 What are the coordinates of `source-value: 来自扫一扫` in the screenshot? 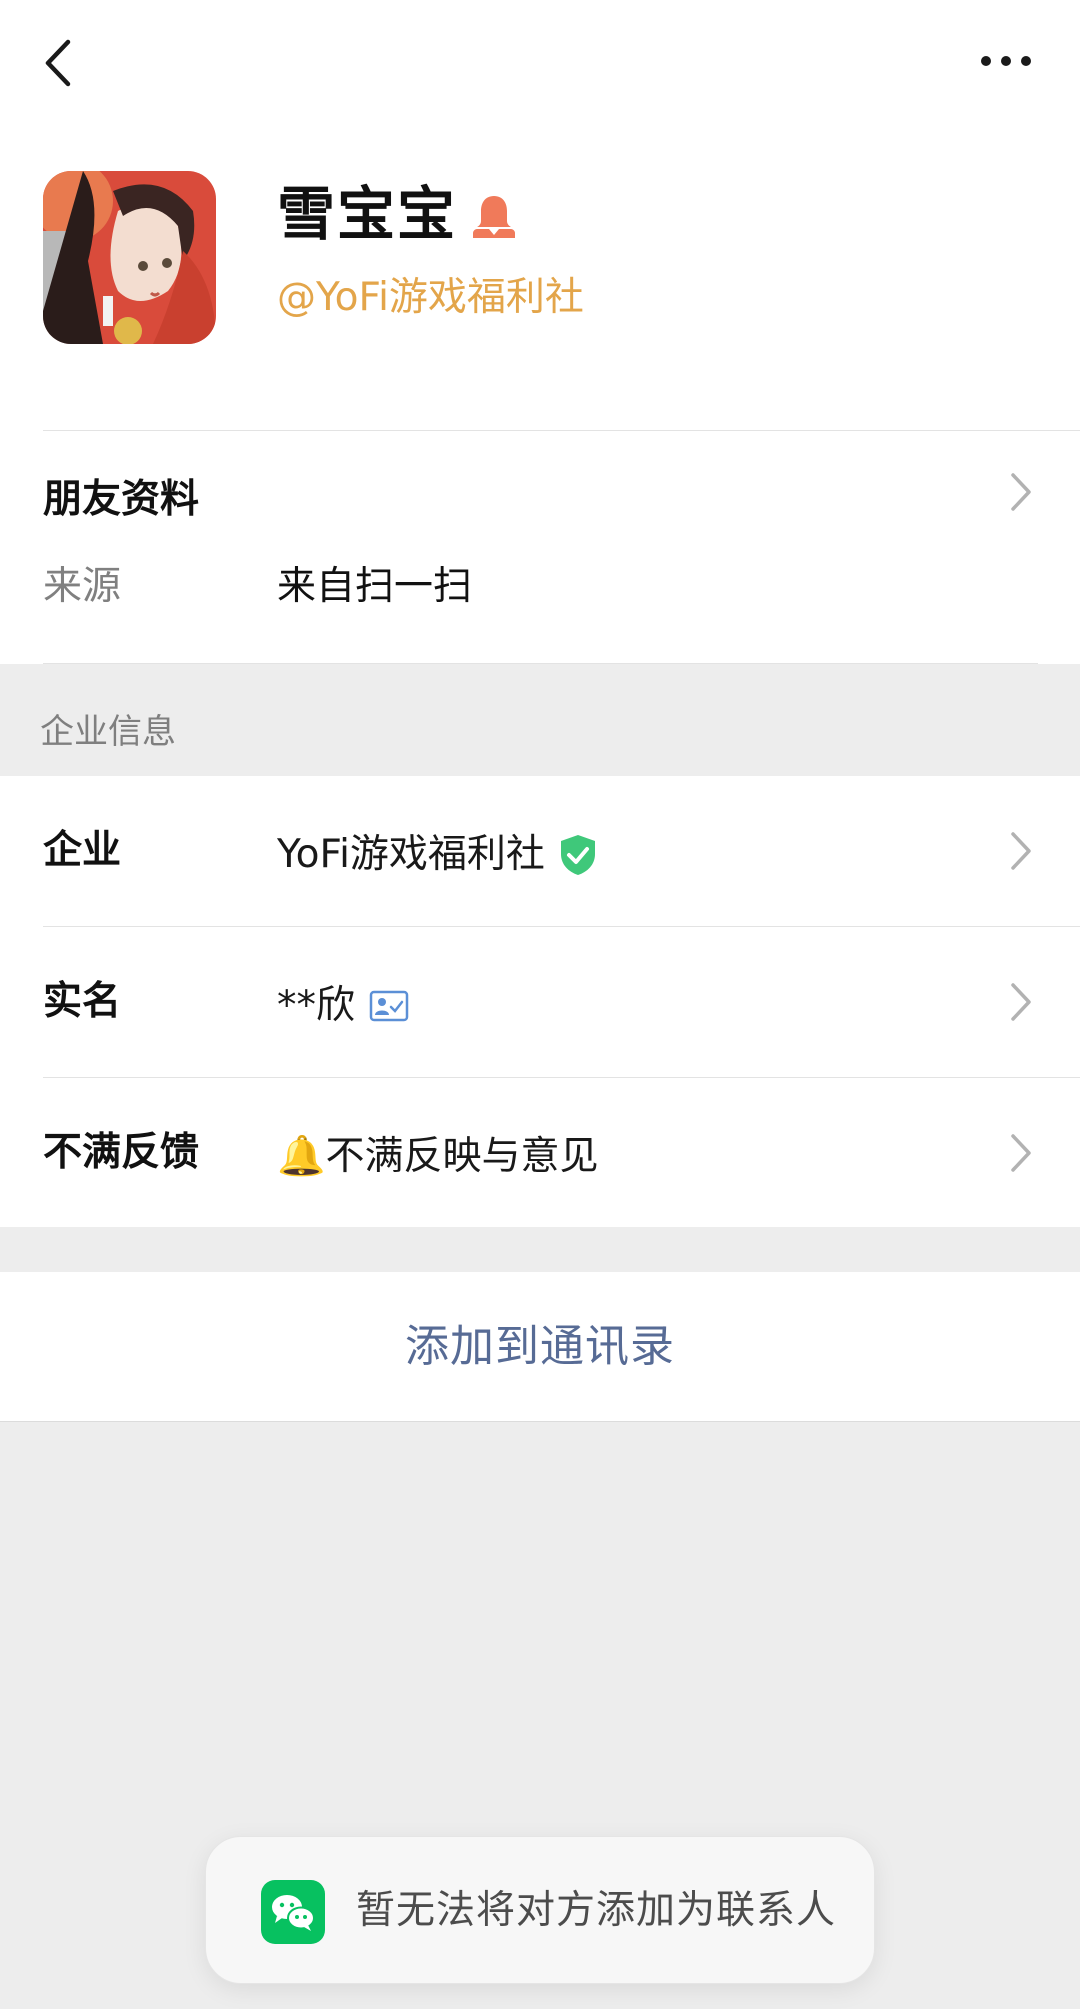 It's located at (375, 586).